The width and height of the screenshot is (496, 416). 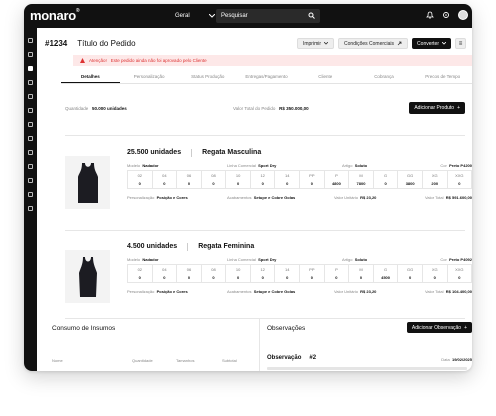 What do you see at coordinates (361, 179) in the screenshot?
I see `size-cell: M 7800` at bounding box center [361, 179].